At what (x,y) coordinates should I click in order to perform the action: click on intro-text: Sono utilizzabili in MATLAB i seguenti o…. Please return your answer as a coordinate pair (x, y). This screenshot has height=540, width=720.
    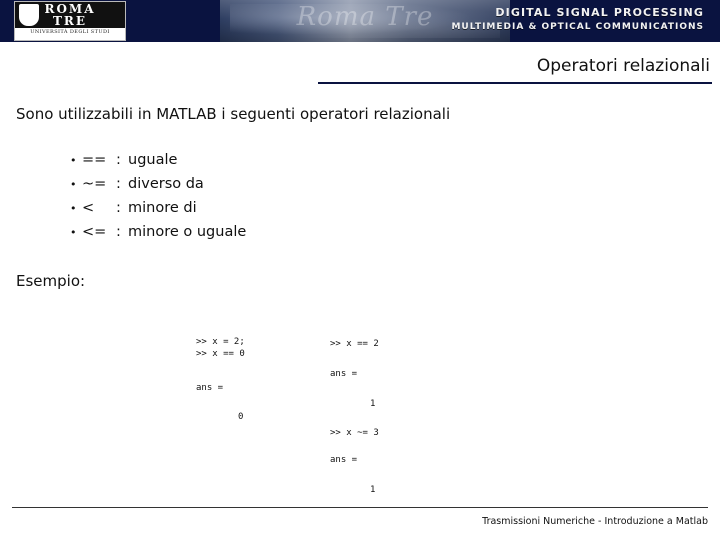
    Looking at the image, I should click on (233, 114).